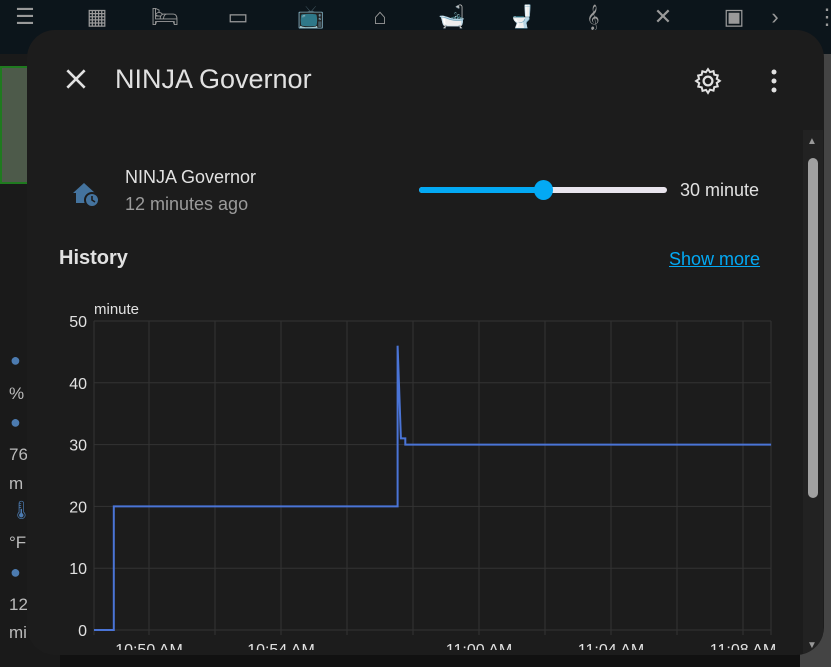  What do you see at coordinates (281, 646) in the screenshot?
I see `x-tick-label: 10:54 AM` at bounding box center [281, 646].